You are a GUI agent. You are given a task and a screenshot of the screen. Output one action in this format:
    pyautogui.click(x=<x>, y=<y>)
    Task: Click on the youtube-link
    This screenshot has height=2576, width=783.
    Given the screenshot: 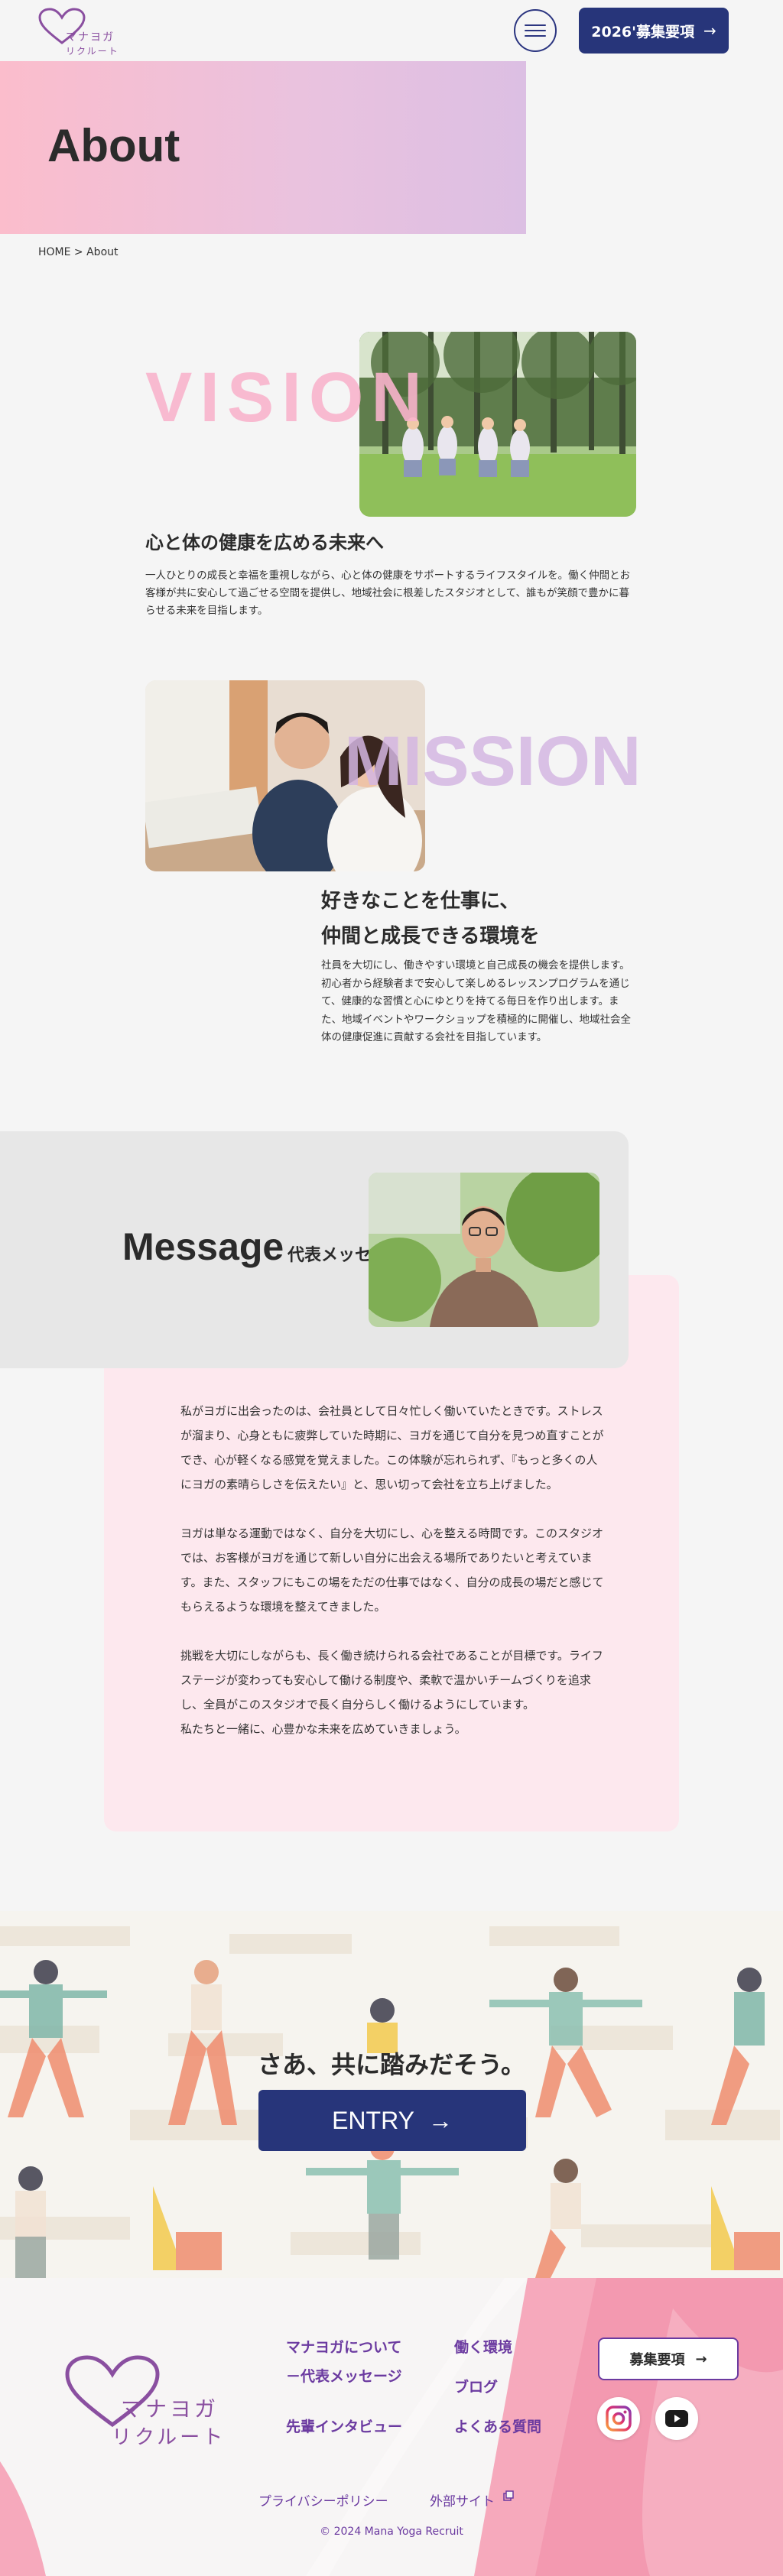 What is the action you would take?
    pyautogui.click(x=677, y=2418)
    